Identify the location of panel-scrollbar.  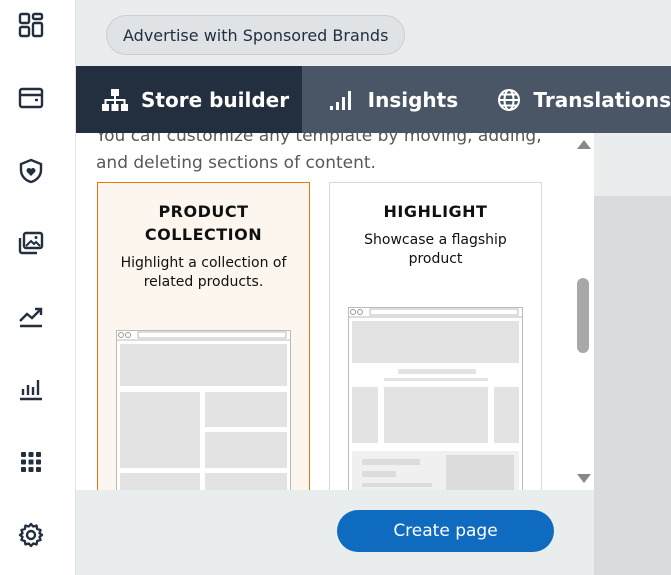
(583, 311).